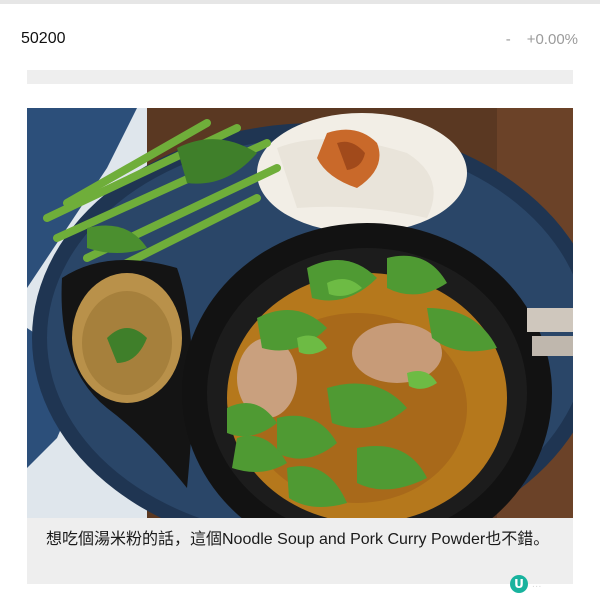  Describe the element at coordinates (300, 39) in the screenshot. I see `stock-ticker-row: 50200 - +0.00%` at that location.